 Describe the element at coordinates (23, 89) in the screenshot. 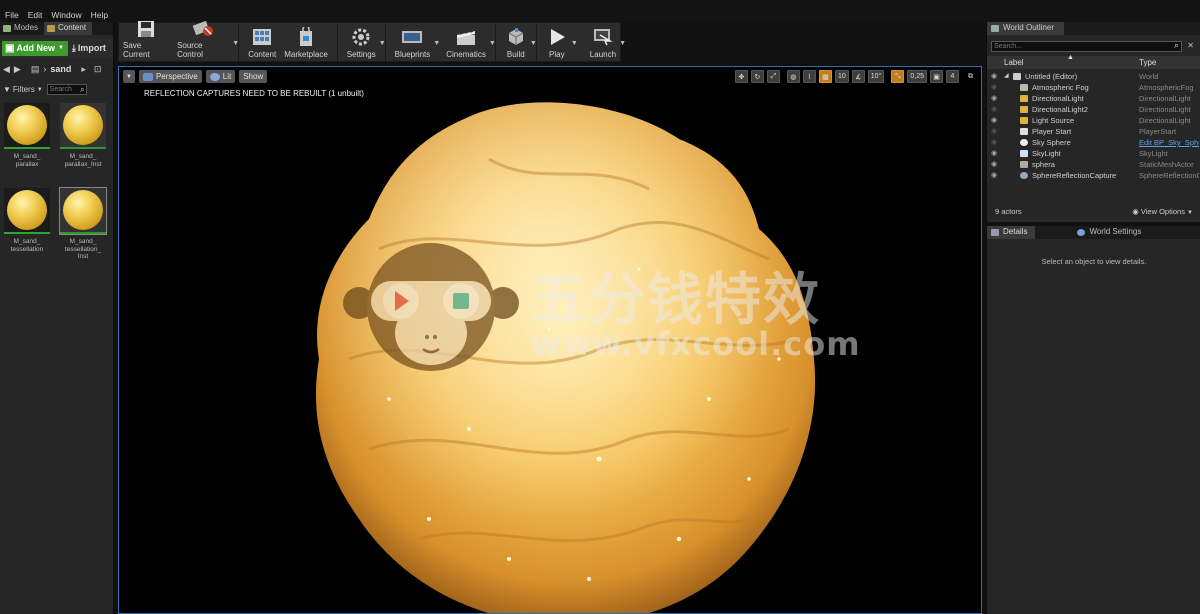

I see `filters-button: ▼ Filters ▼` at that location.